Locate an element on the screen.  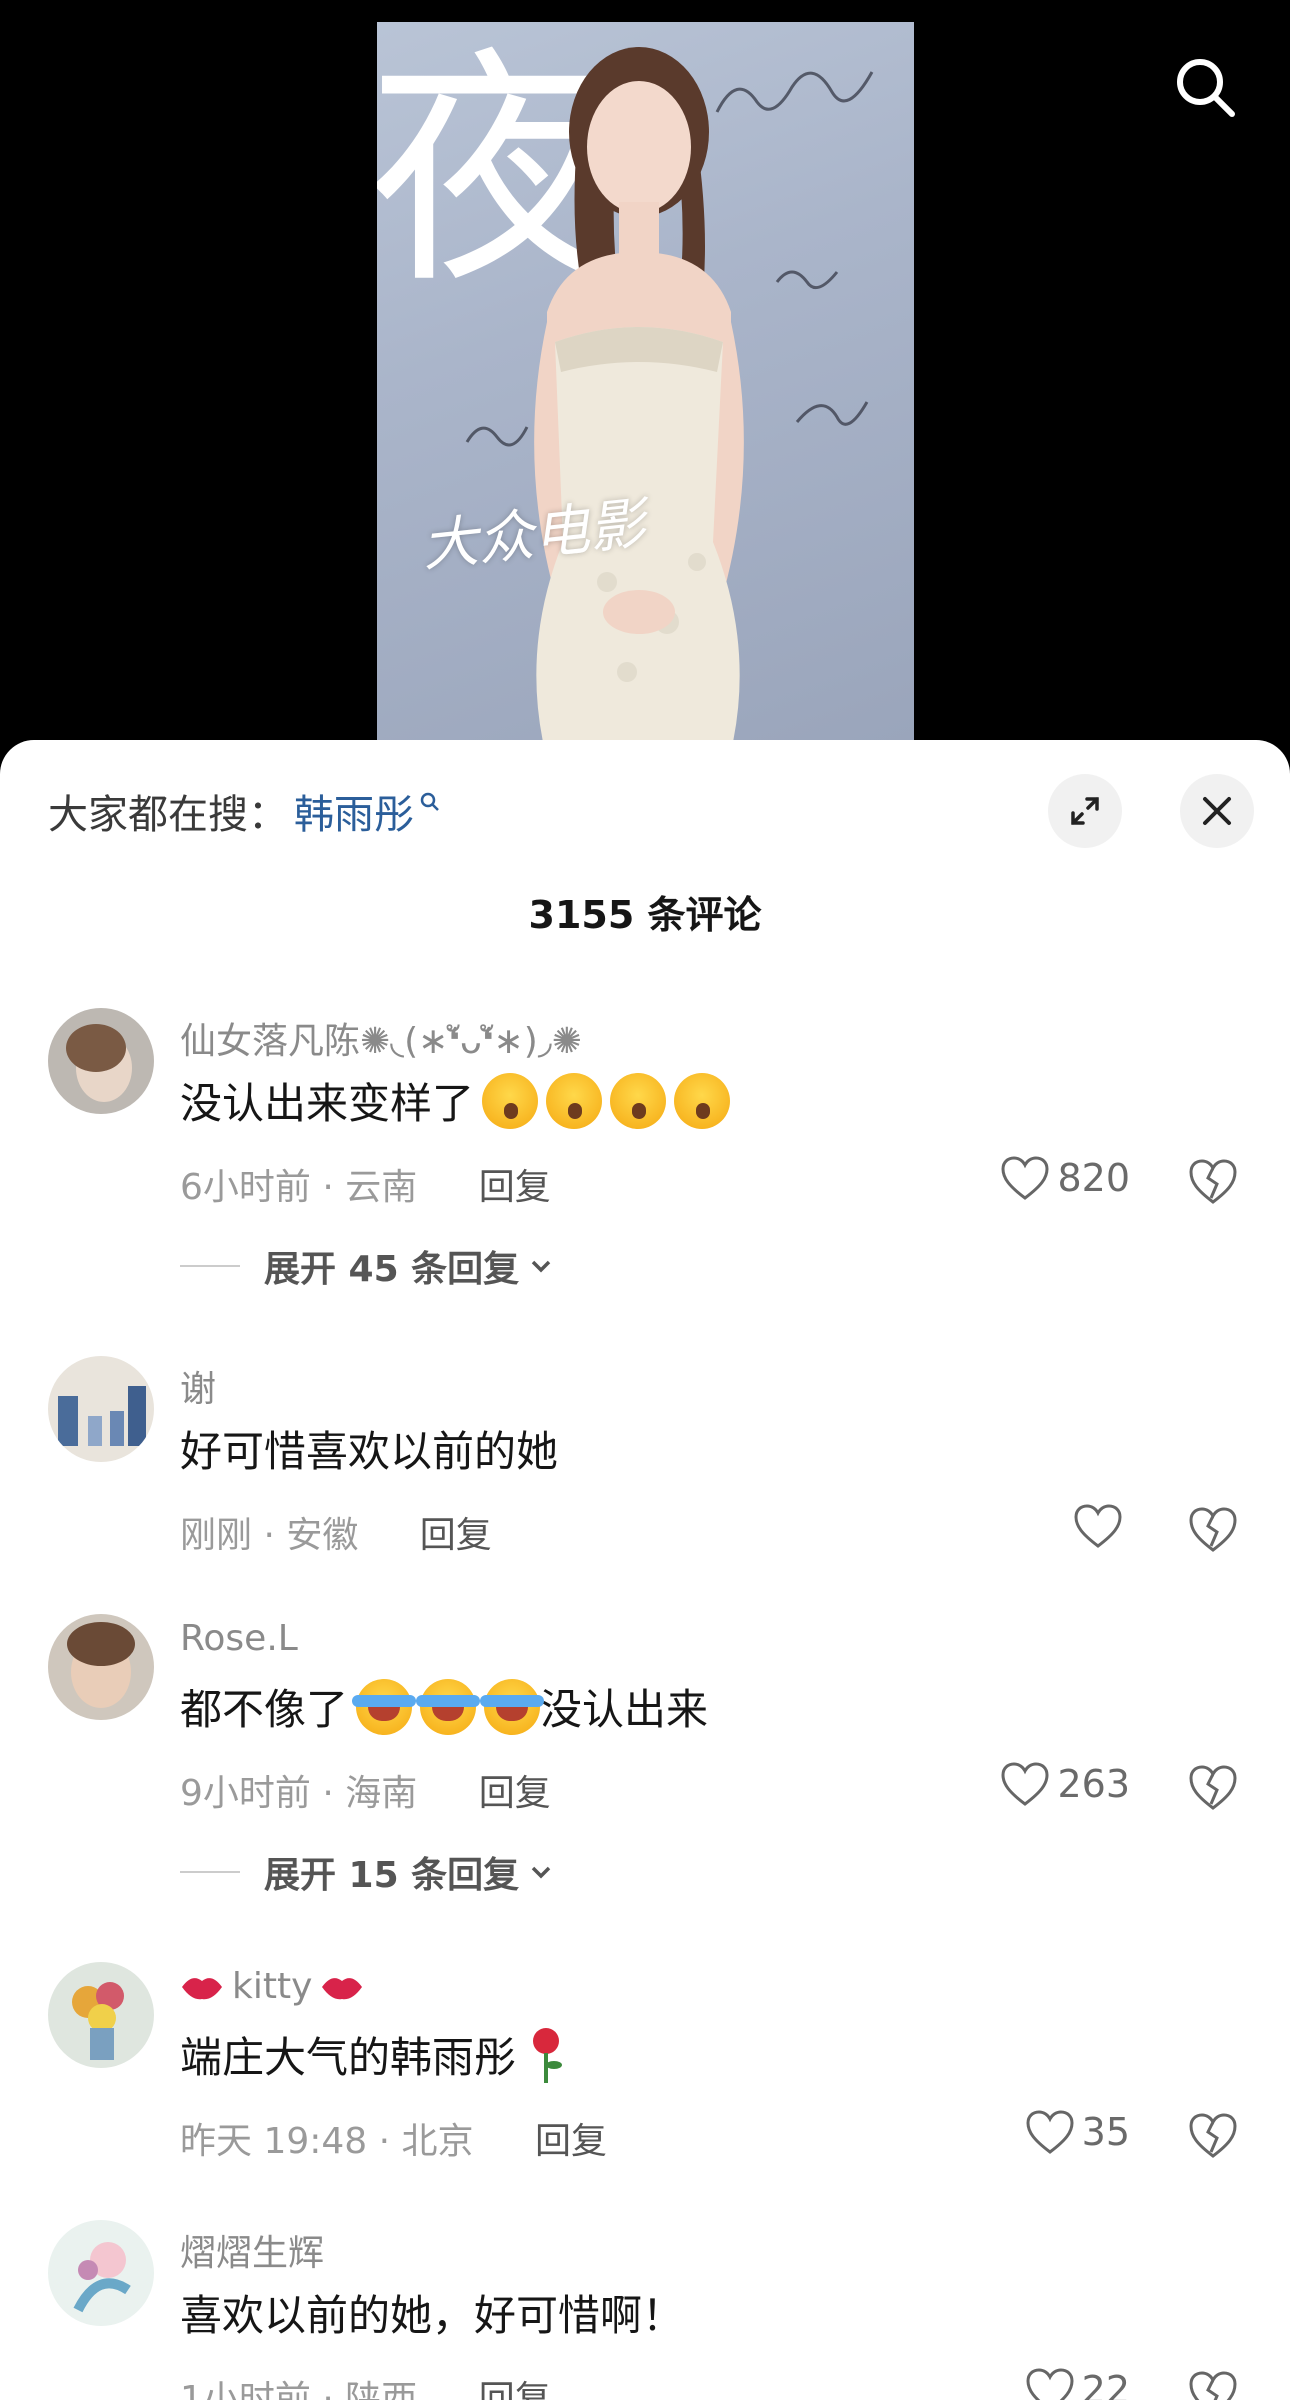
comment-text: 好可惜喜欢以前的她 is located at coordinates (369, 1448).